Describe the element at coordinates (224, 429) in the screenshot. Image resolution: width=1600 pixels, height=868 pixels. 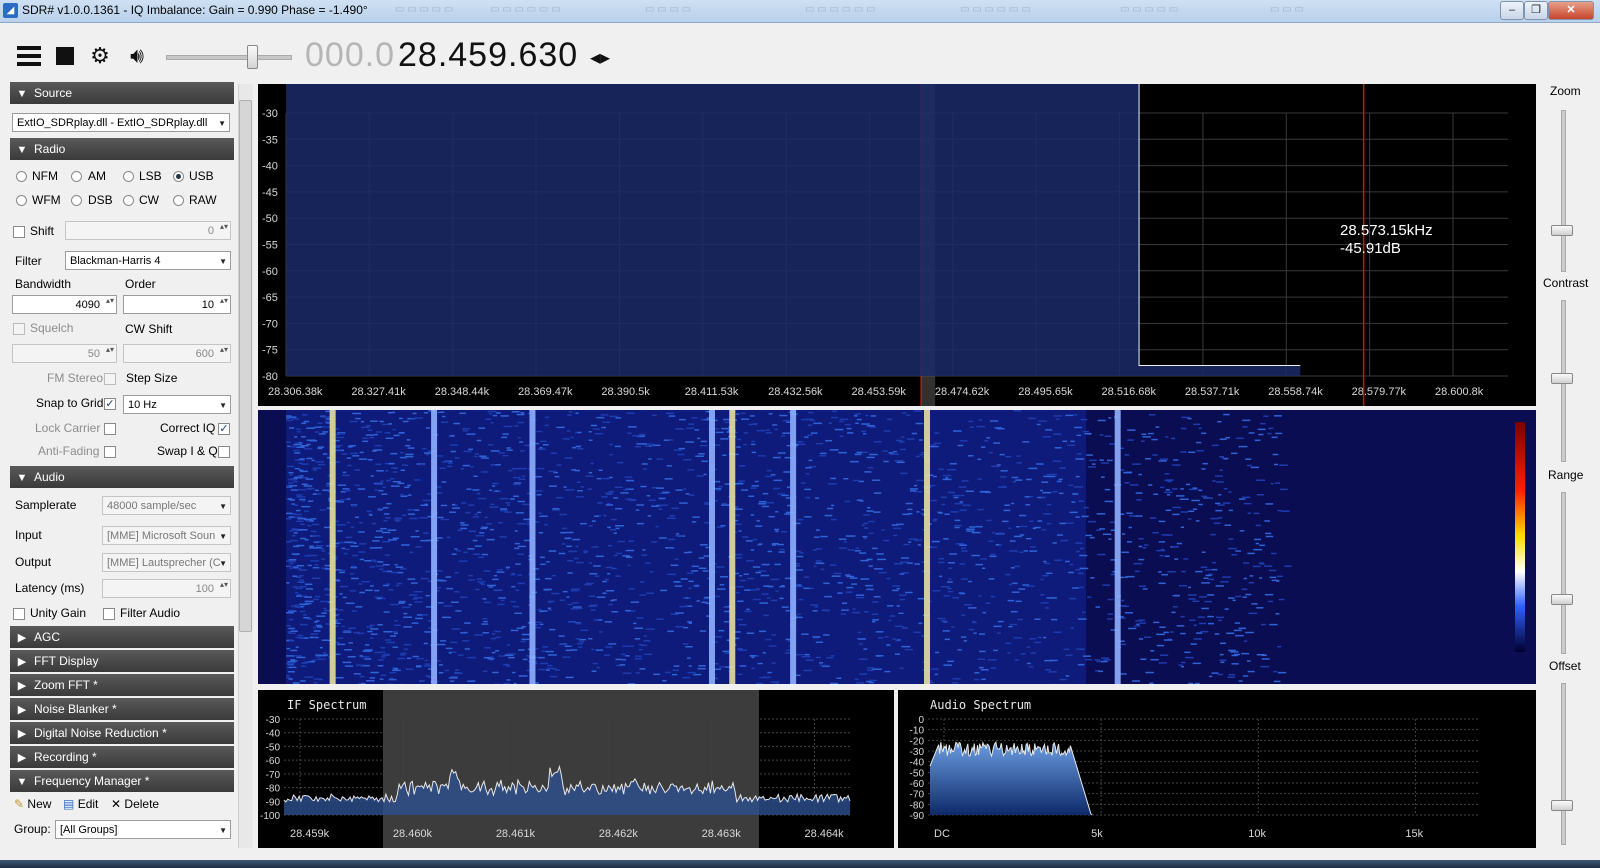
I see `correct-iq-checkbox: ✓` at that location.